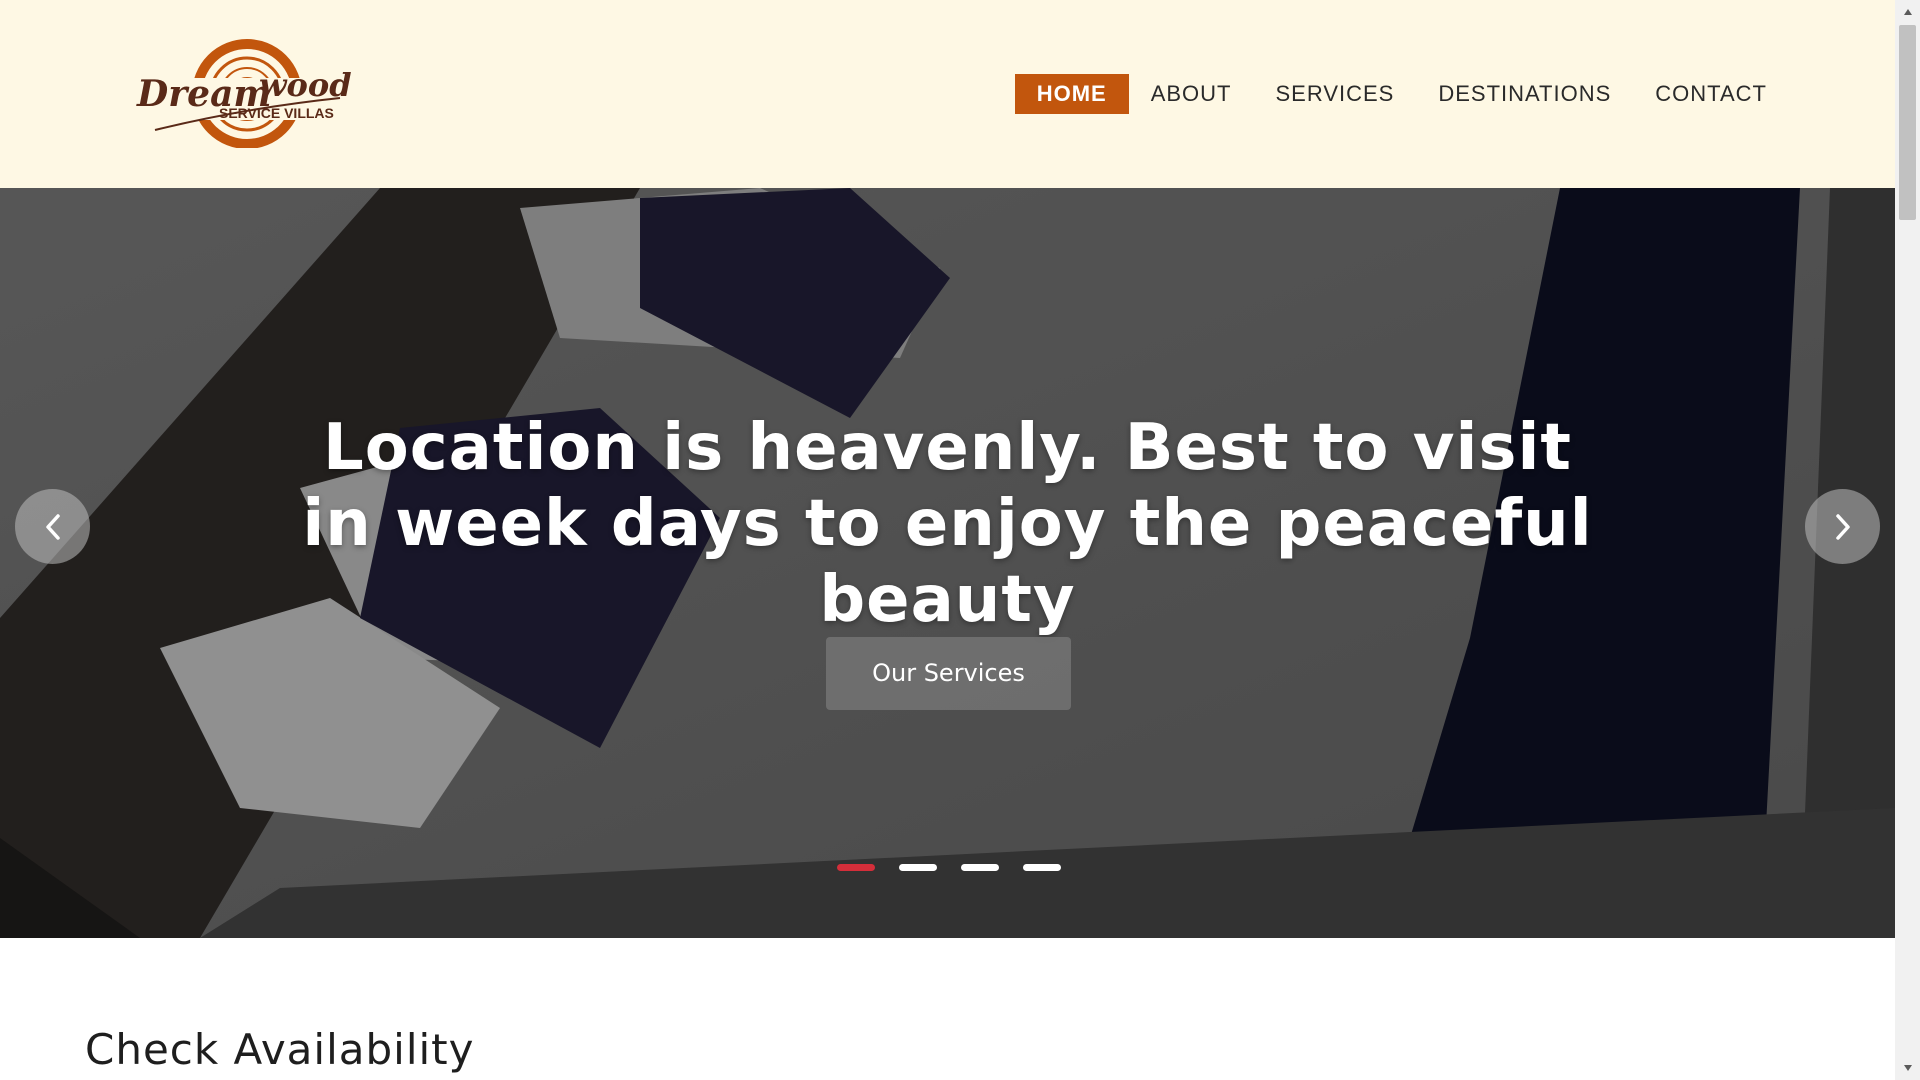  I want to click on site-logo: Dream wood SERVICE VILLAS, so click(245, 93).